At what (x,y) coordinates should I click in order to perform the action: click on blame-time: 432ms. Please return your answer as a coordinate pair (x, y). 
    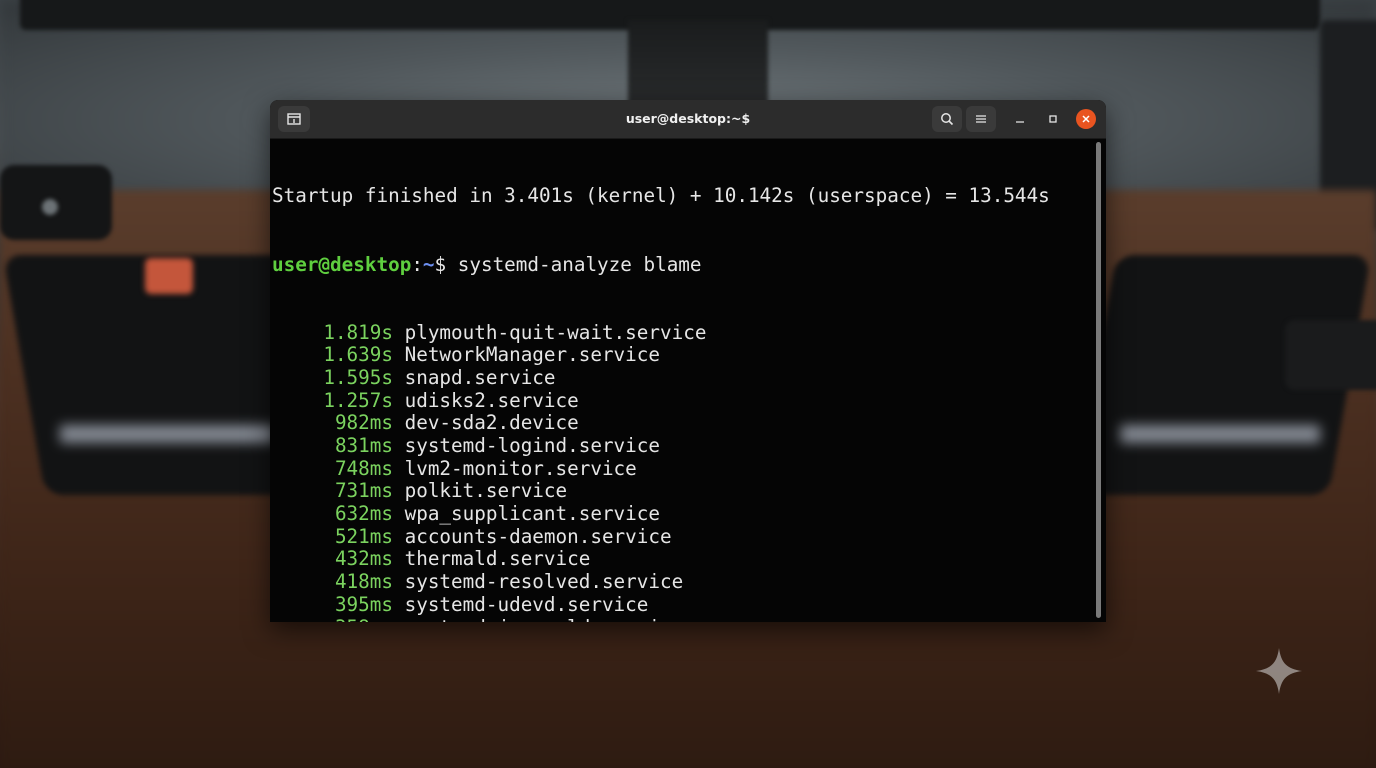
    Looking at the image, I should click on (363, 559).